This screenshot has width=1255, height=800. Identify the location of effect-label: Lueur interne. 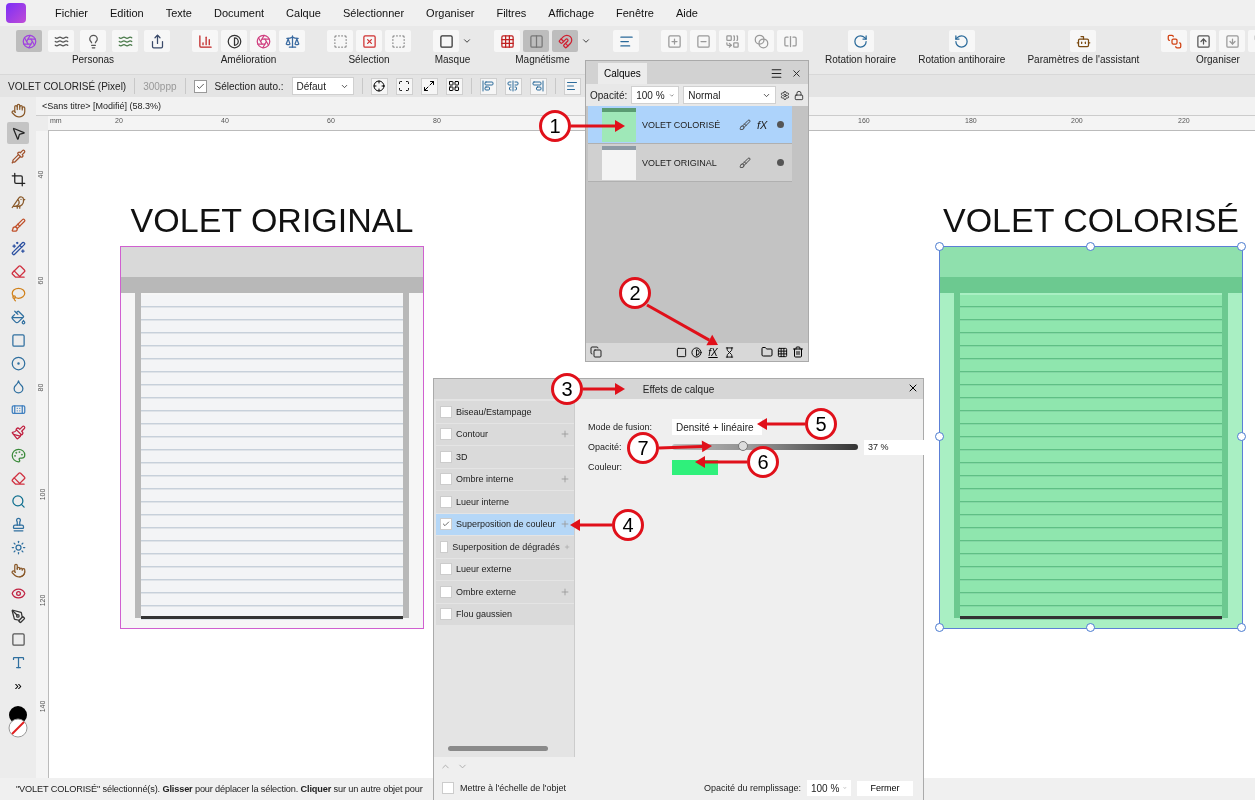
(483, 501).